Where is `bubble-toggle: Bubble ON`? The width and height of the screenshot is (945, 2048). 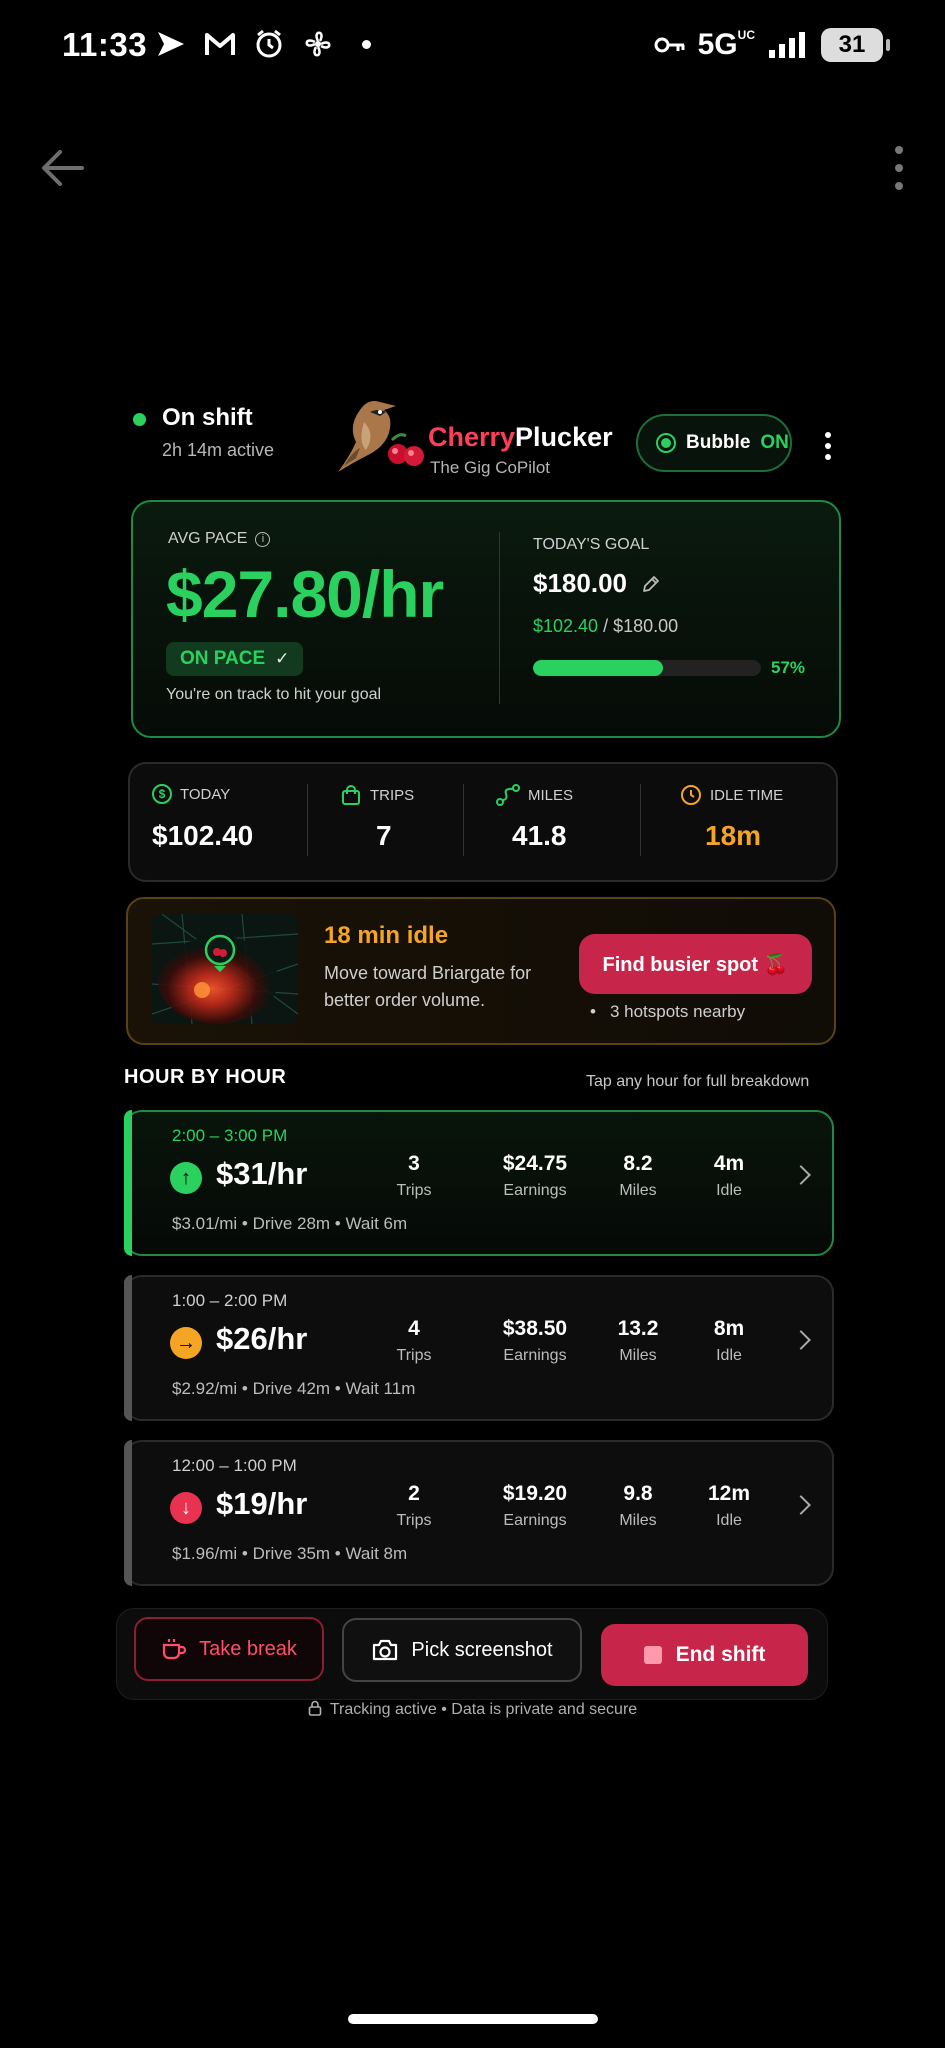 bubble-toggle: Bubble ON is located at coordinates (714, 443).